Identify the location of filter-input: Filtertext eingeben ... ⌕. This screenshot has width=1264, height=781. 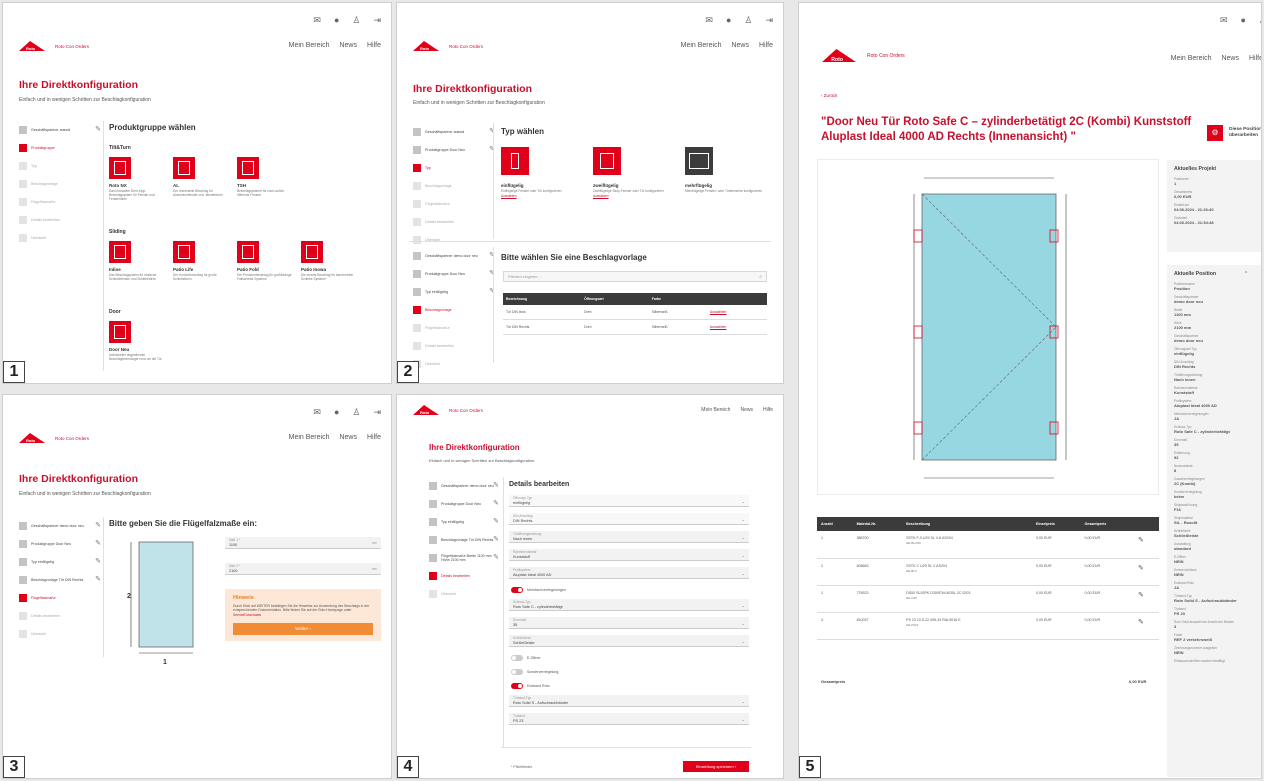
(635, 276).